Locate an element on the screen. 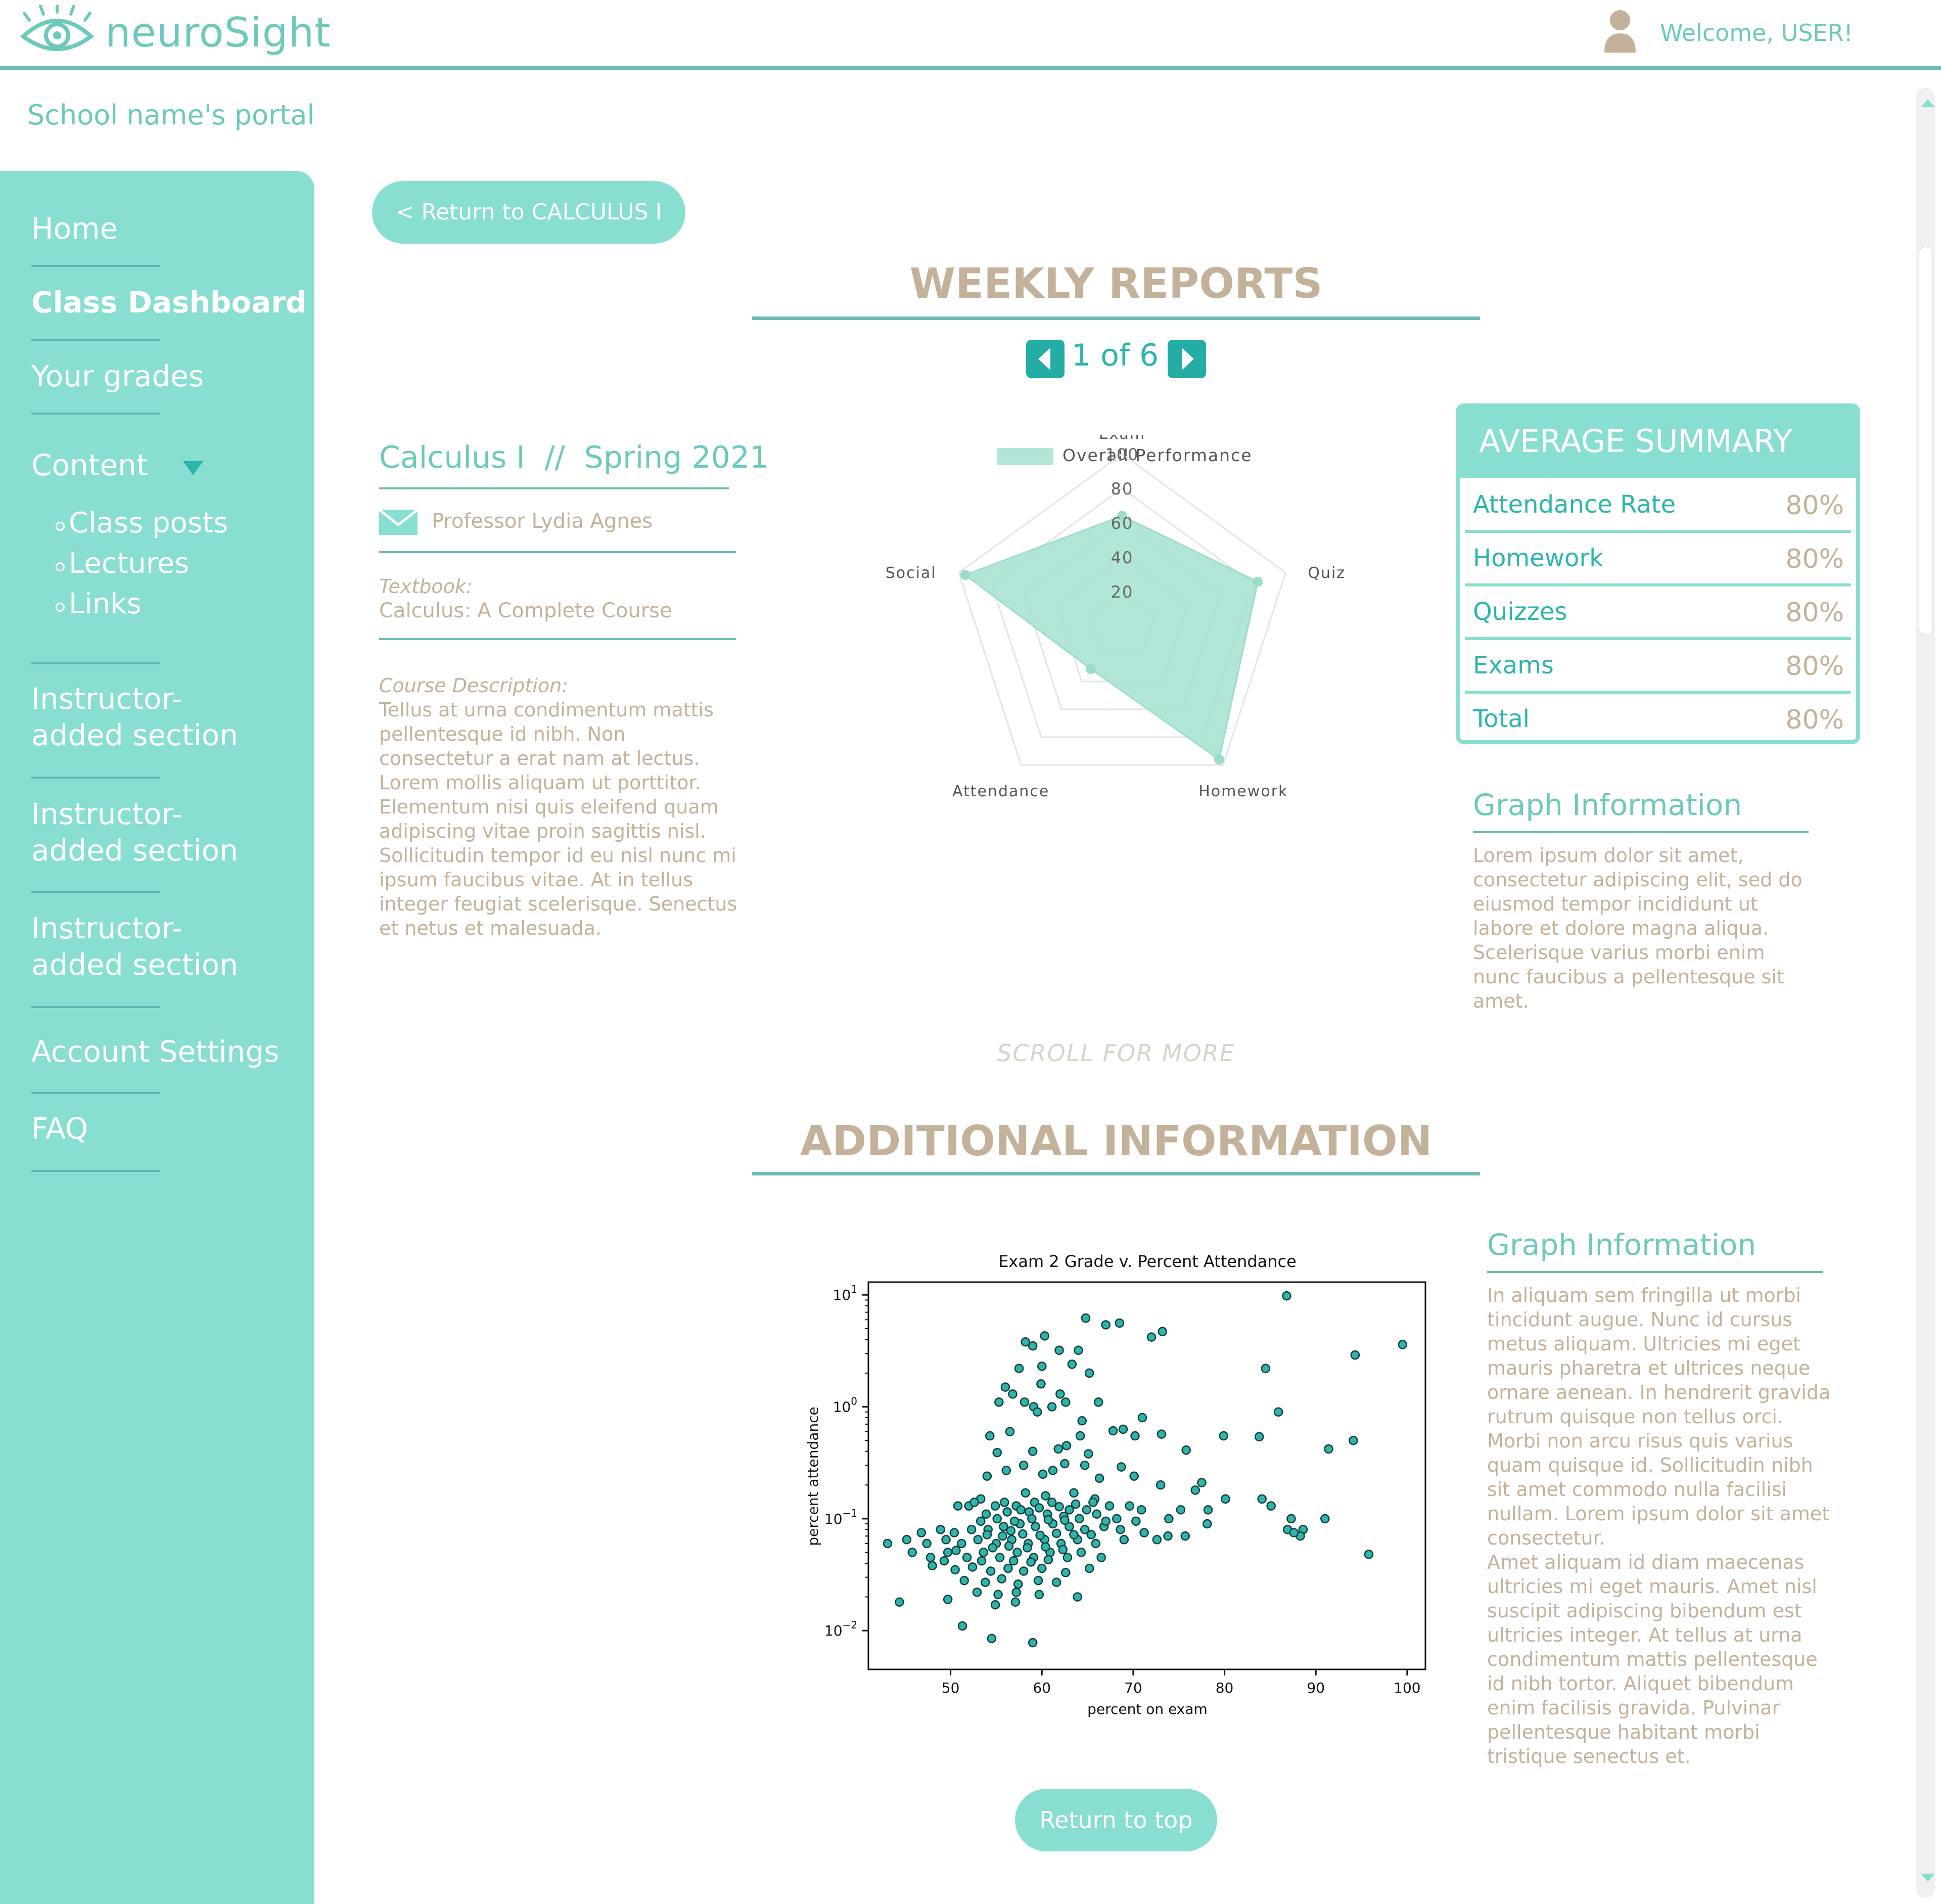 This screenshot has height=1904, width=1941. previous-page-button is located at coordinates (1045, 359).